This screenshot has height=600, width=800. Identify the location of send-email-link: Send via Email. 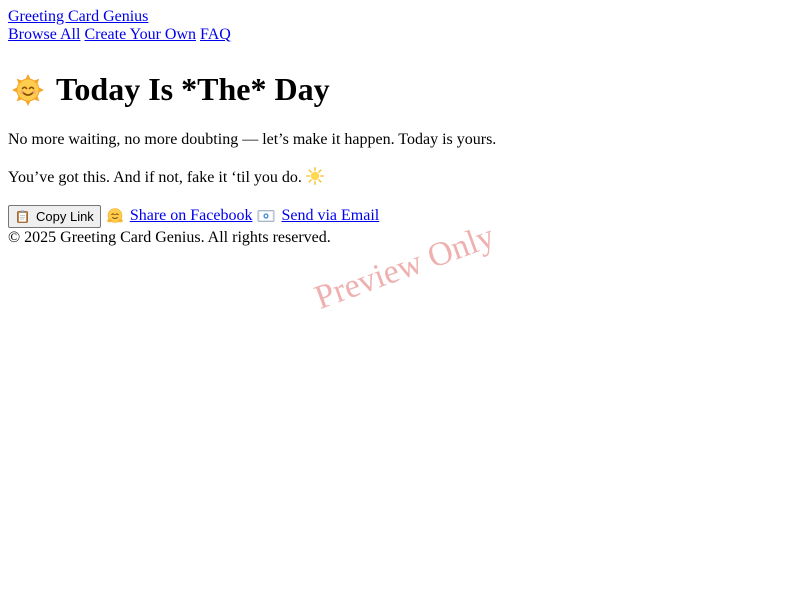
(318, 216).